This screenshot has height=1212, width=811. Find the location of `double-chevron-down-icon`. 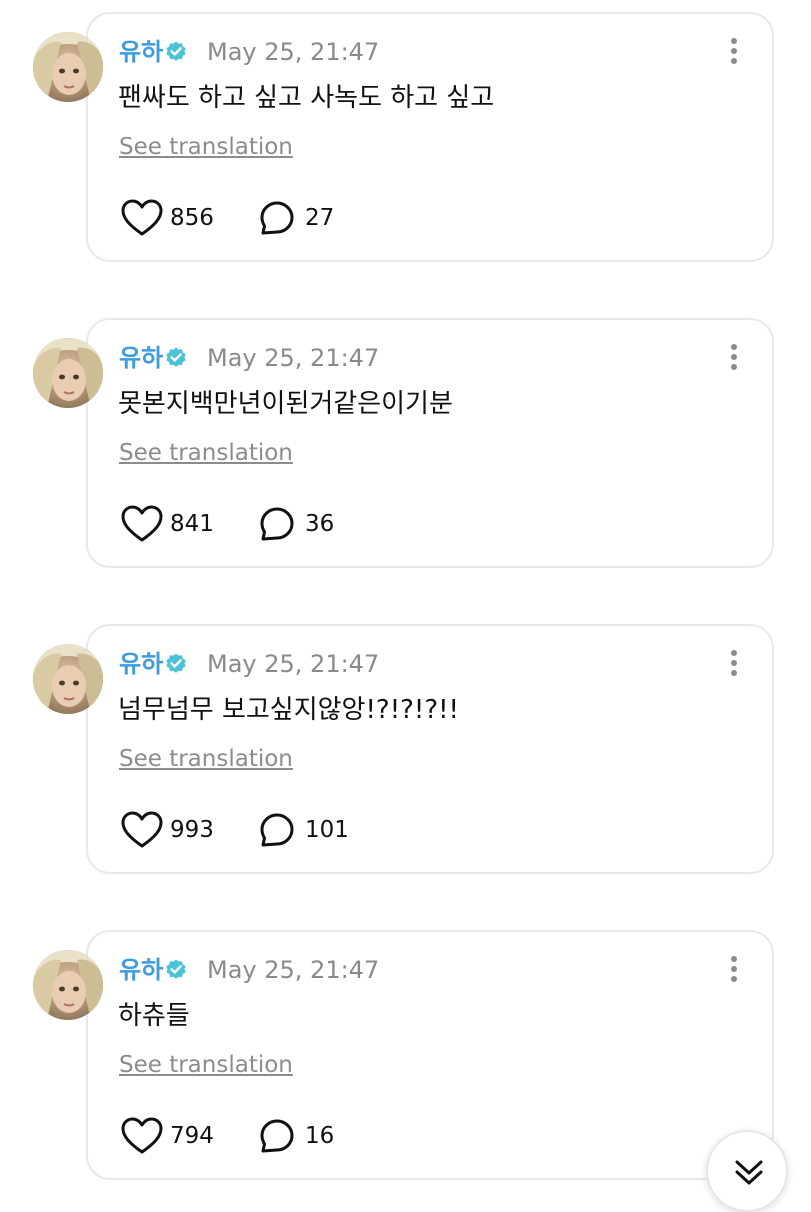

double-chevron-down-icon is located at coordinates (749, 1172).